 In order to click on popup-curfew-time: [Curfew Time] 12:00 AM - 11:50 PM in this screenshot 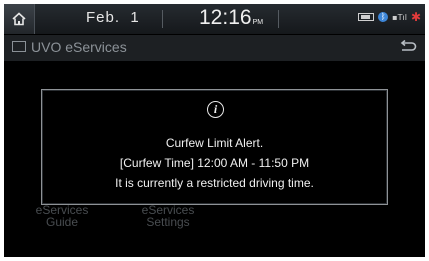, I will do `click(214, 163)`.